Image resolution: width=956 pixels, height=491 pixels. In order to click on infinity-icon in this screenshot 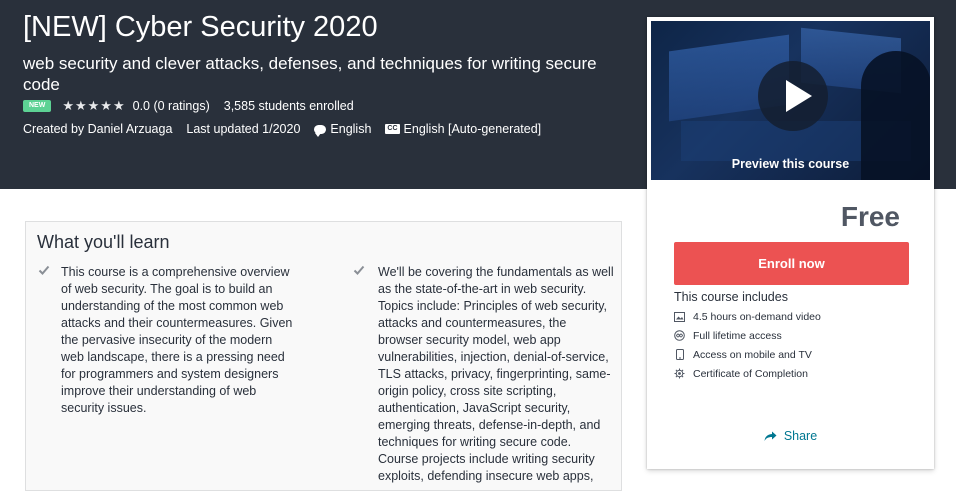, I will do `click(679, 335)`.